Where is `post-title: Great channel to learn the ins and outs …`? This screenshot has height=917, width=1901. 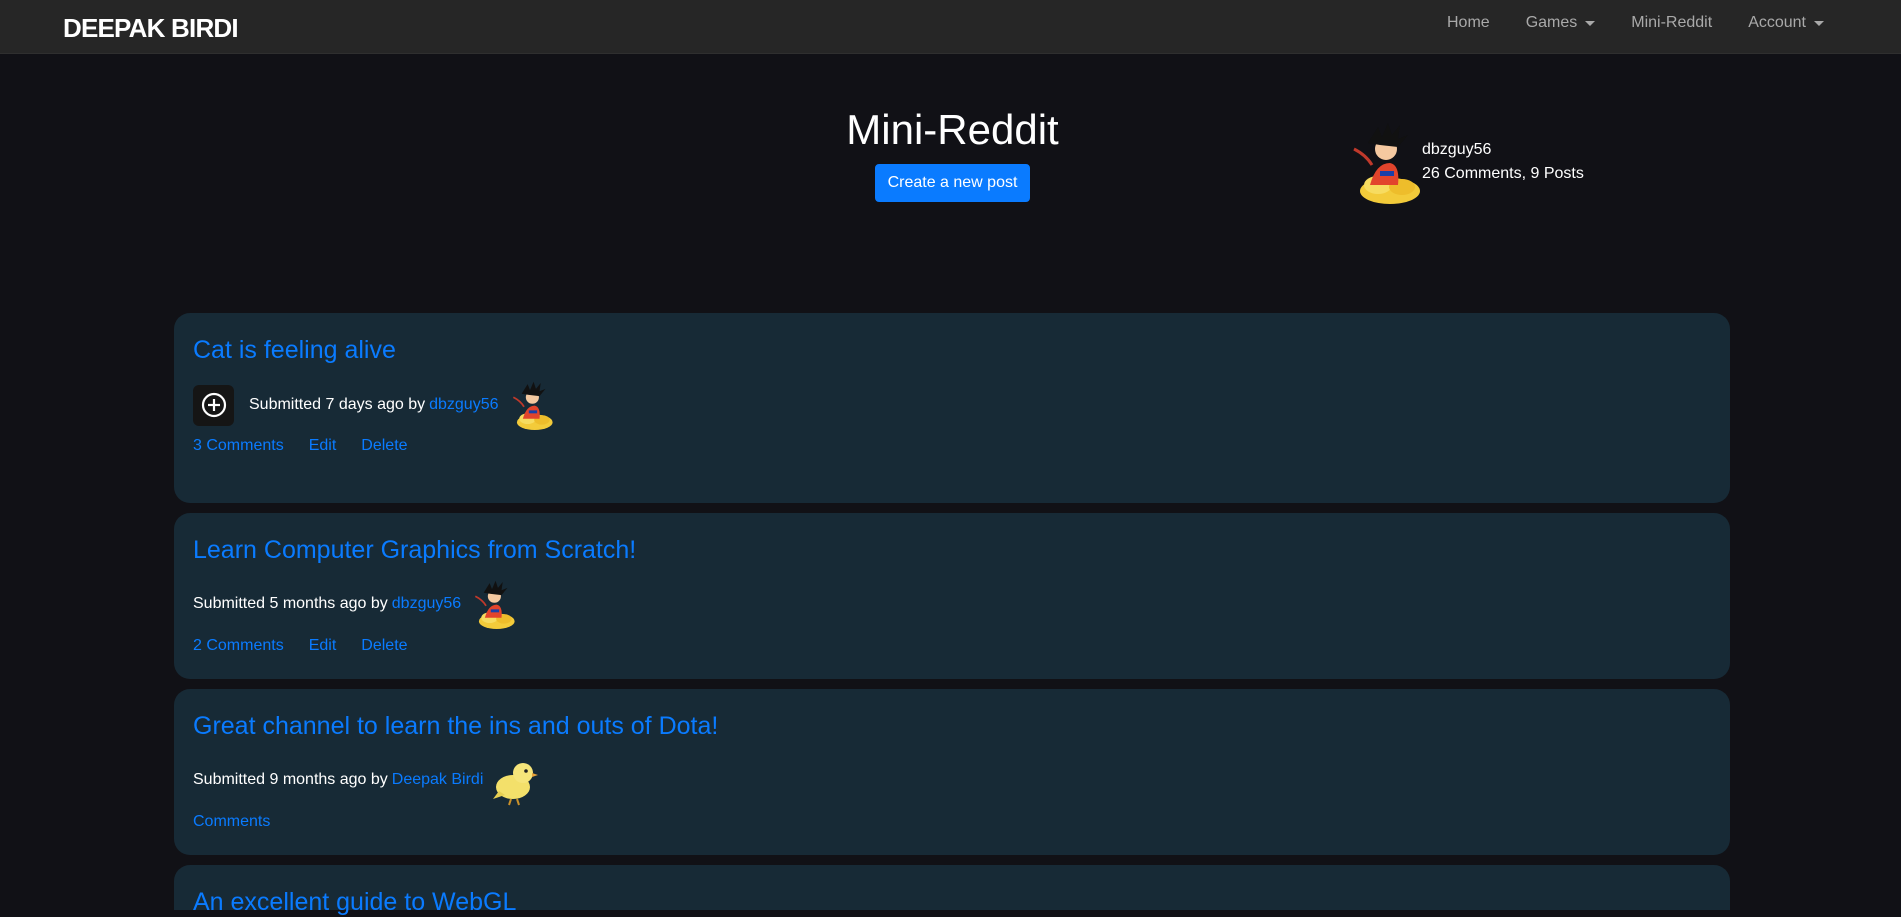 post-title: Great channel to learn the ins and outs … is located at coordinates (455, 726).